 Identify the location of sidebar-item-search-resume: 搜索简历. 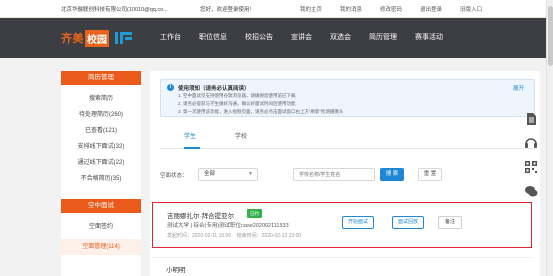
(101, 99).